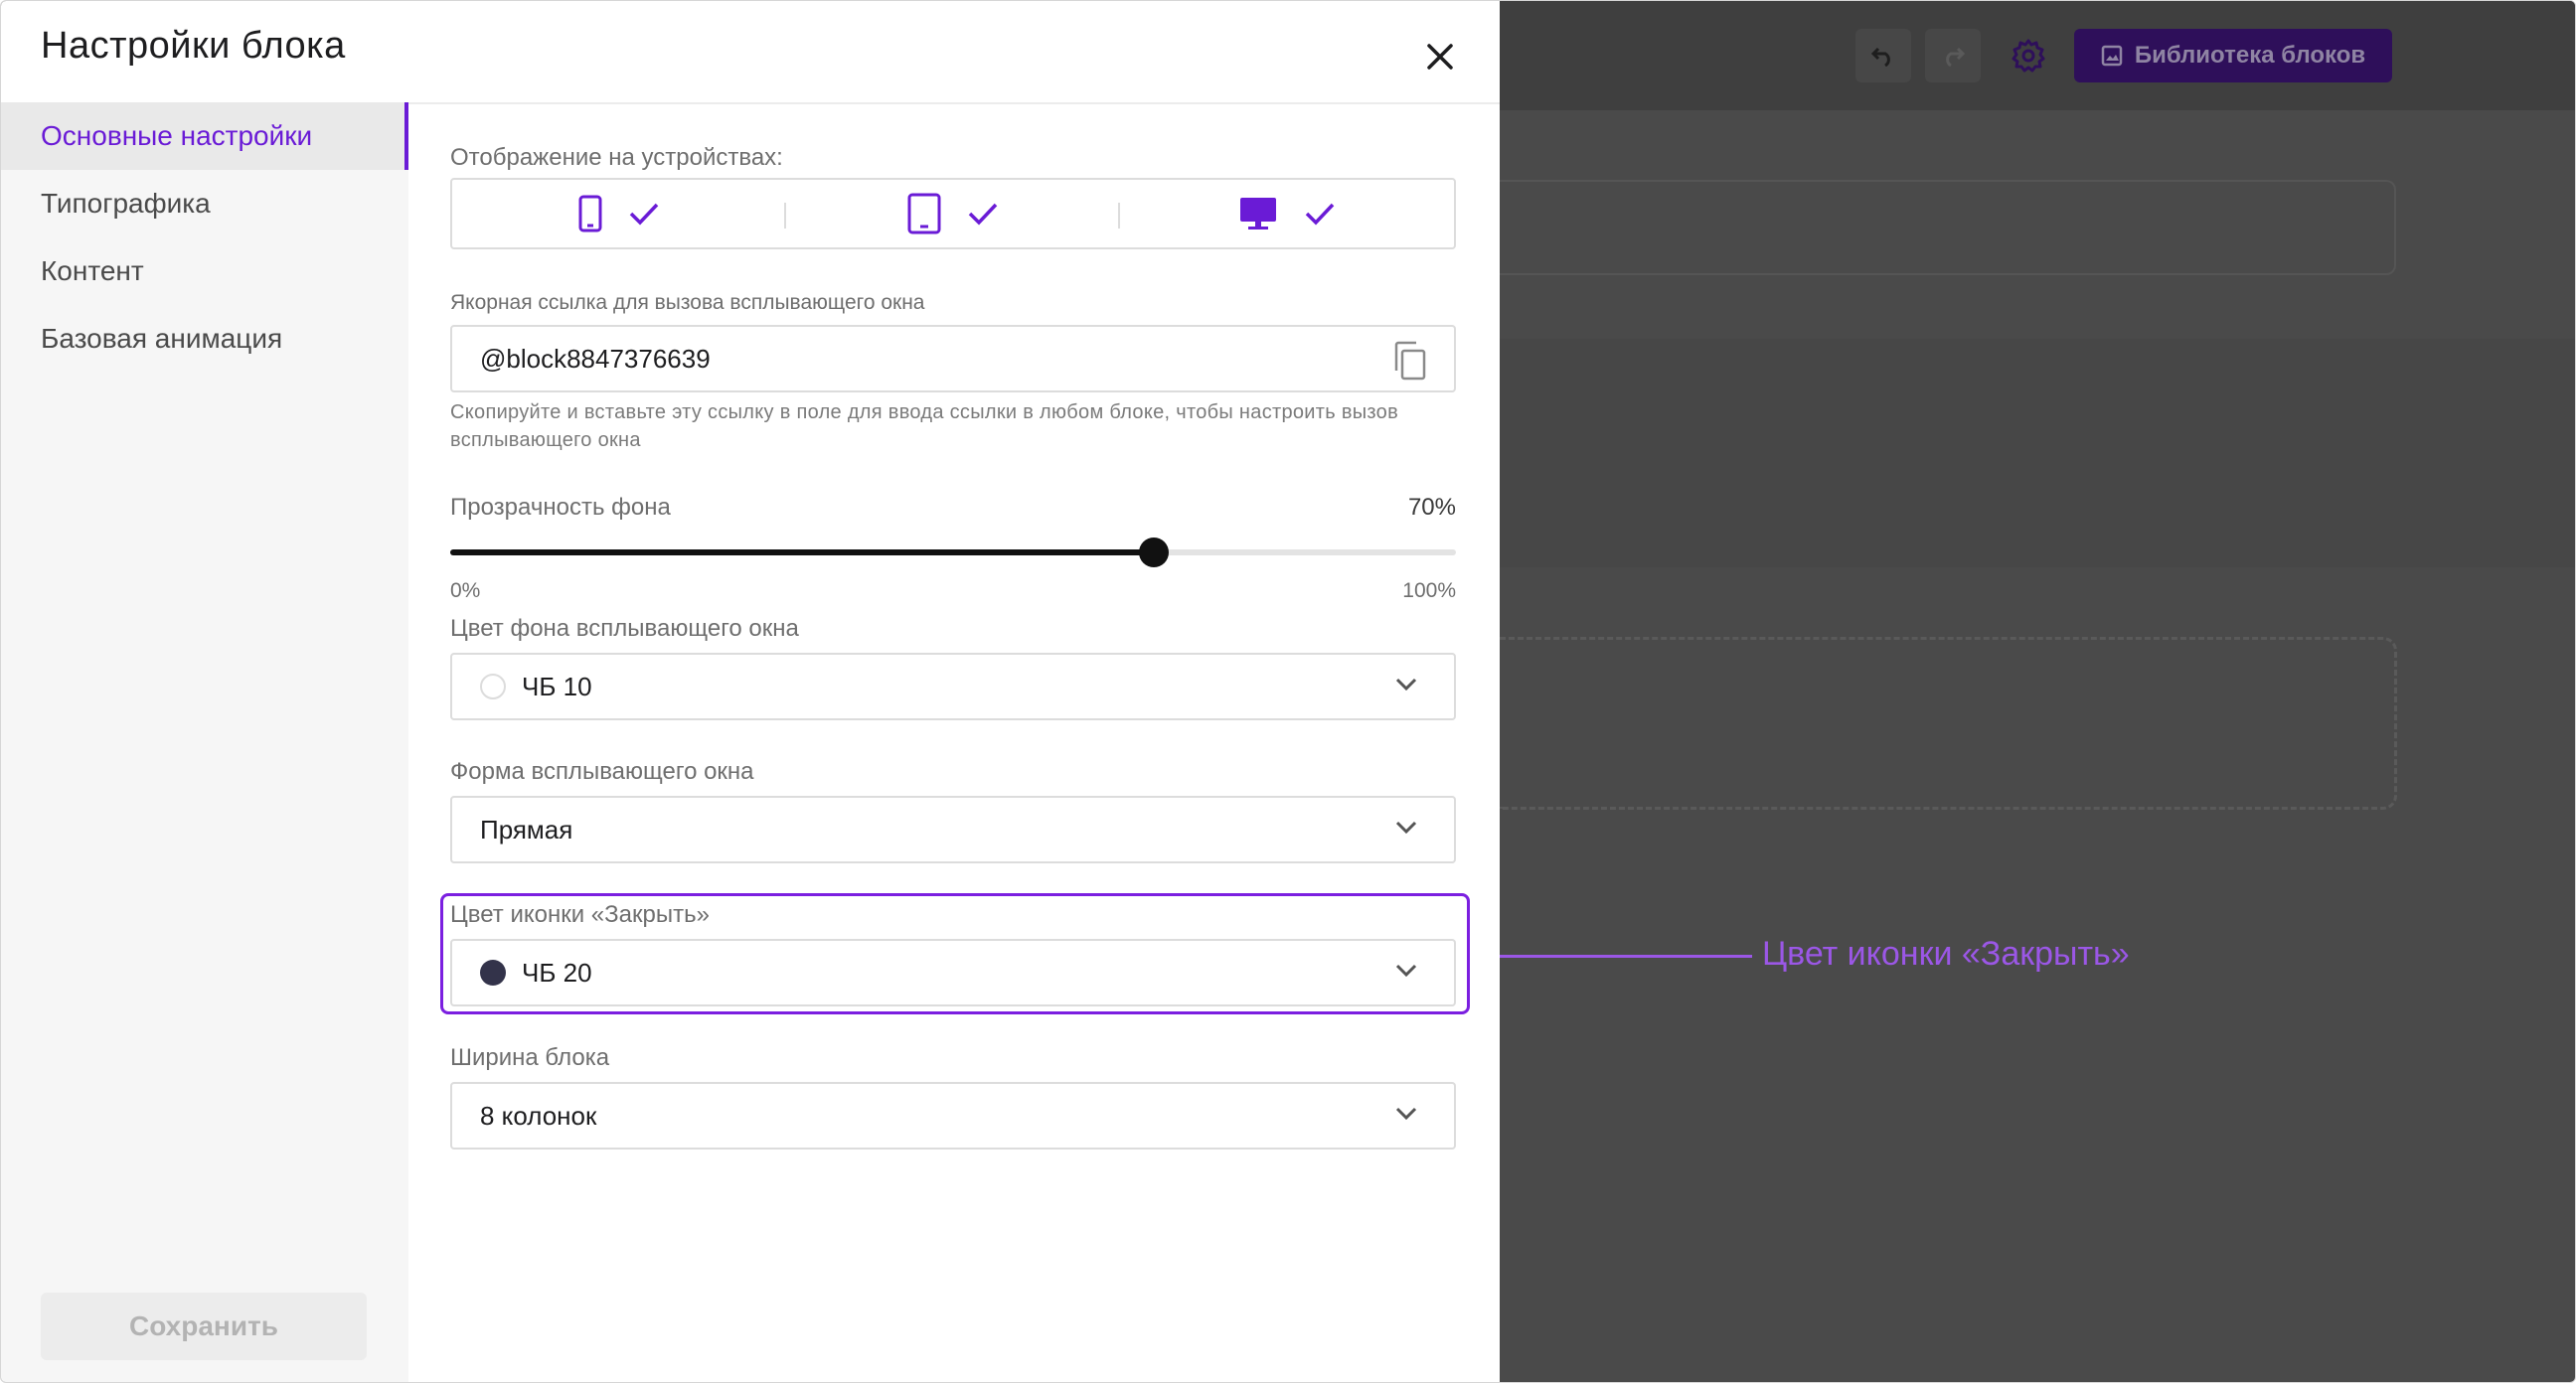  I want to click on image-icon, so click(2112, 56).